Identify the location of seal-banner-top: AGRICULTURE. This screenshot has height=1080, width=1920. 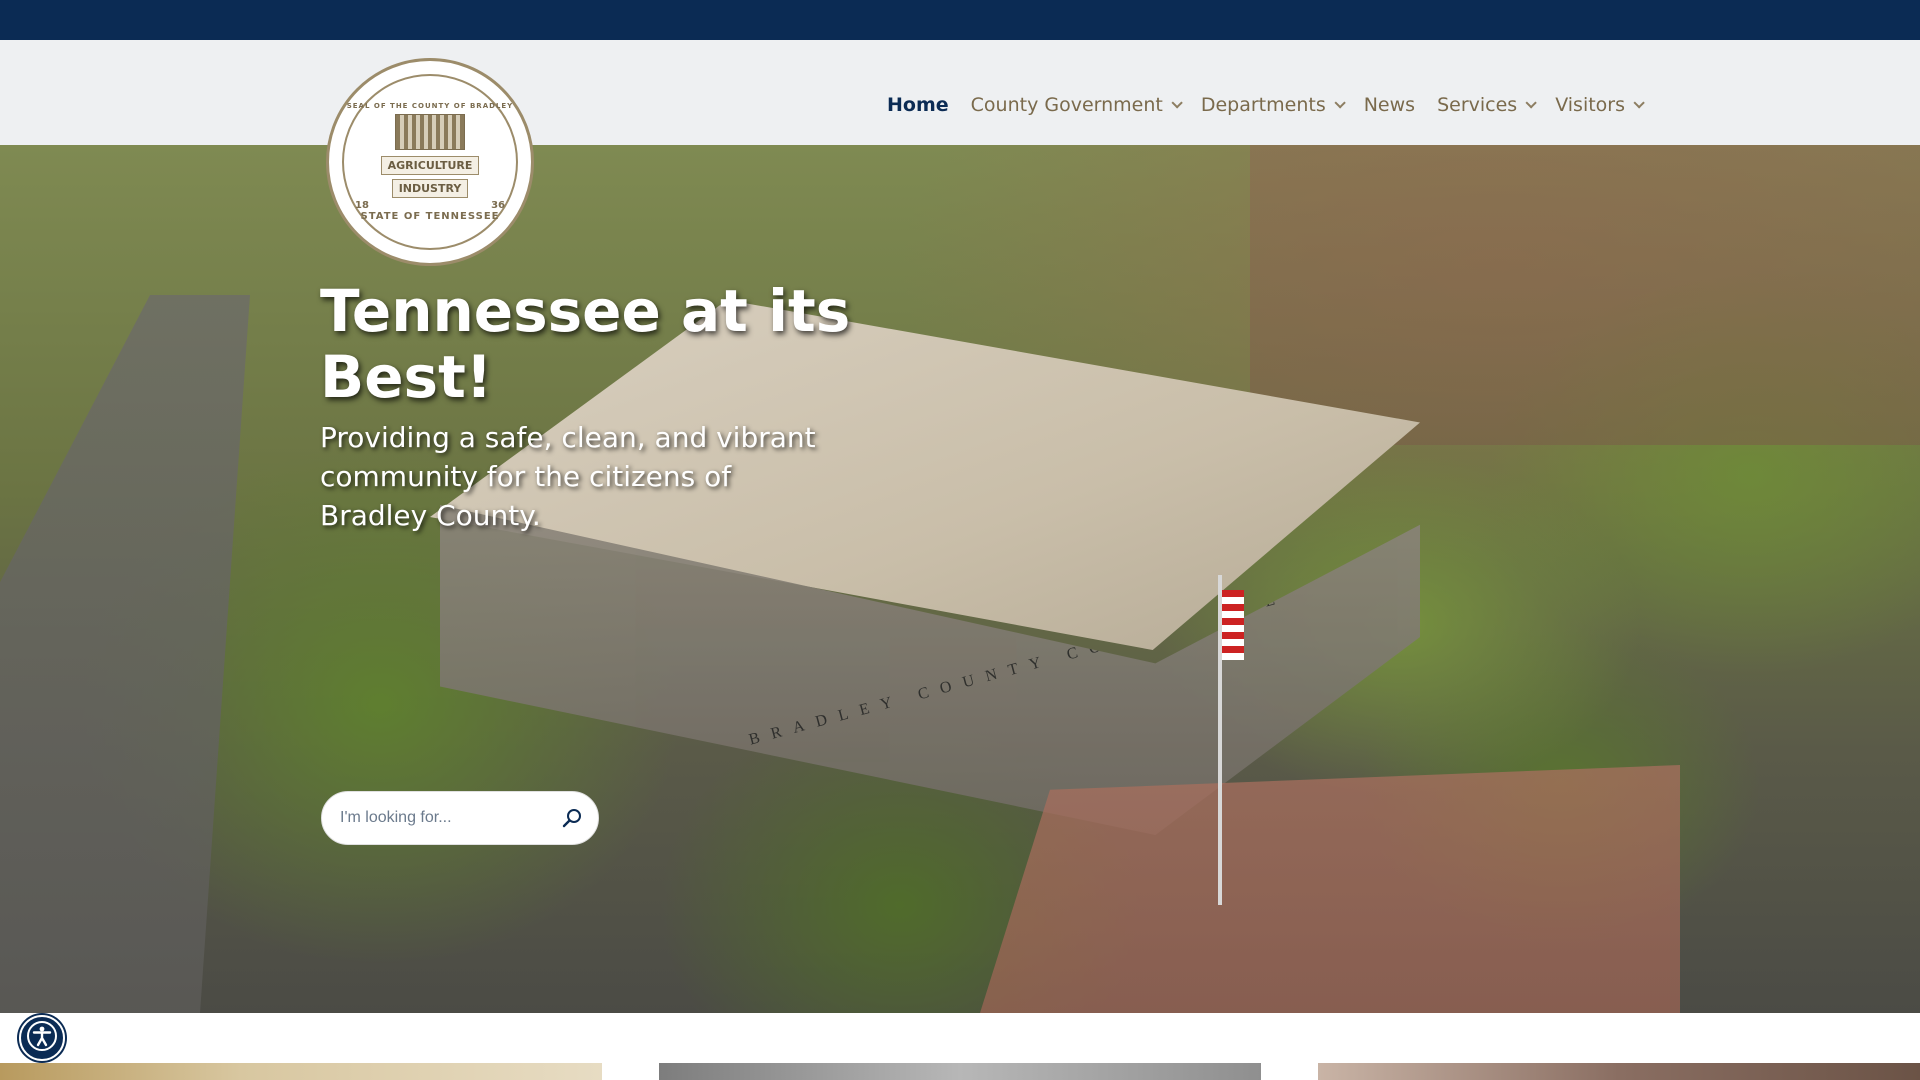
(430, 165).